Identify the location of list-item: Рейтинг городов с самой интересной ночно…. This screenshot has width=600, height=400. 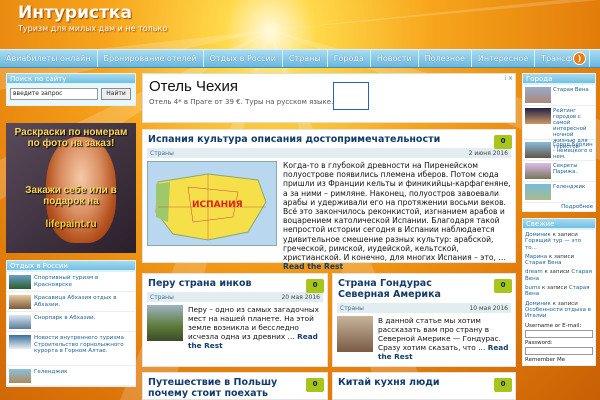
(559, 128).